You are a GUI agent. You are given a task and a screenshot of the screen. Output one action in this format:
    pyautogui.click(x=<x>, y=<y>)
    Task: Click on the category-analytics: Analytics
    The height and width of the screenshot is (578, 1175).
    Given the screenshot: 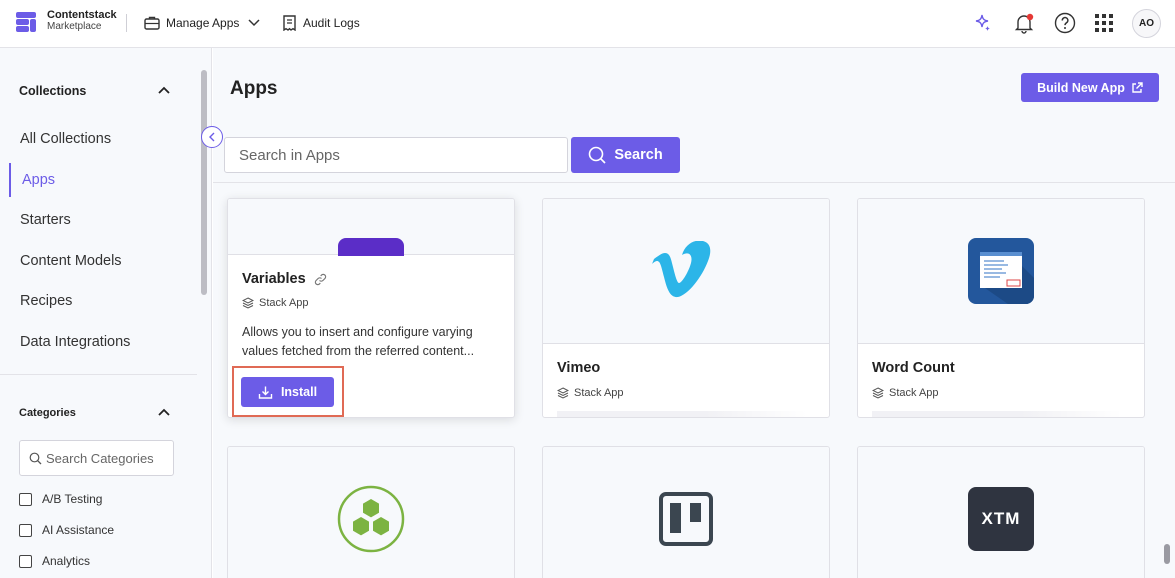 What is the action you would take?
    pyautogui.click(x=54, y=561)
    